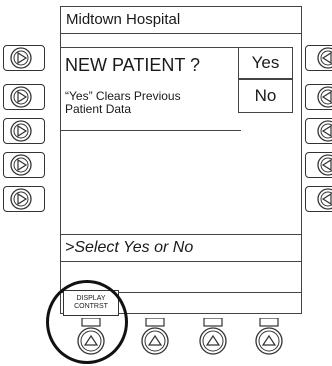 The width and height of the screenshot is (332, 366). Describe the element at coordinates (265, 96) in the screenshot. I see `no-option: No` at that location.